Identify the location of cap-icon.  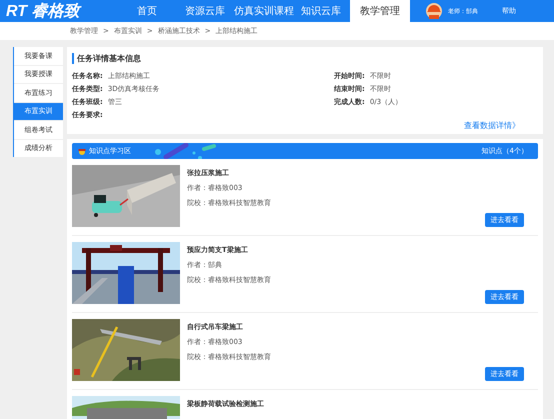
(82, 151).